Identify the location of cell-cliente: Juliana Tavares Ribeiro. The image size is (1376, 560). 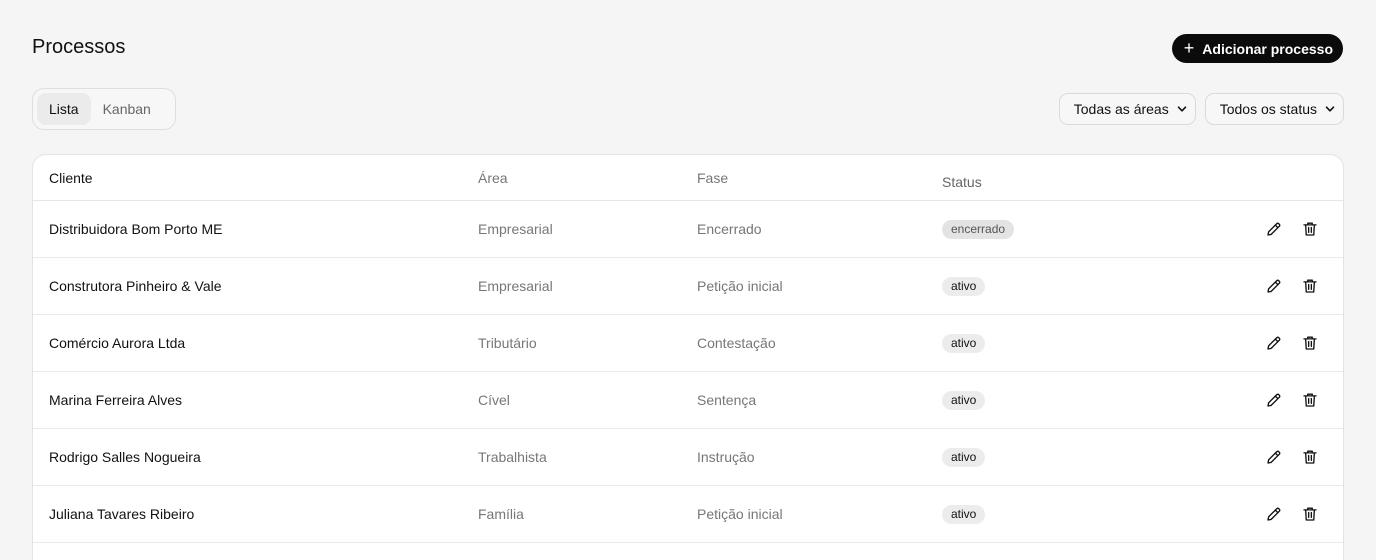
(122, 514).